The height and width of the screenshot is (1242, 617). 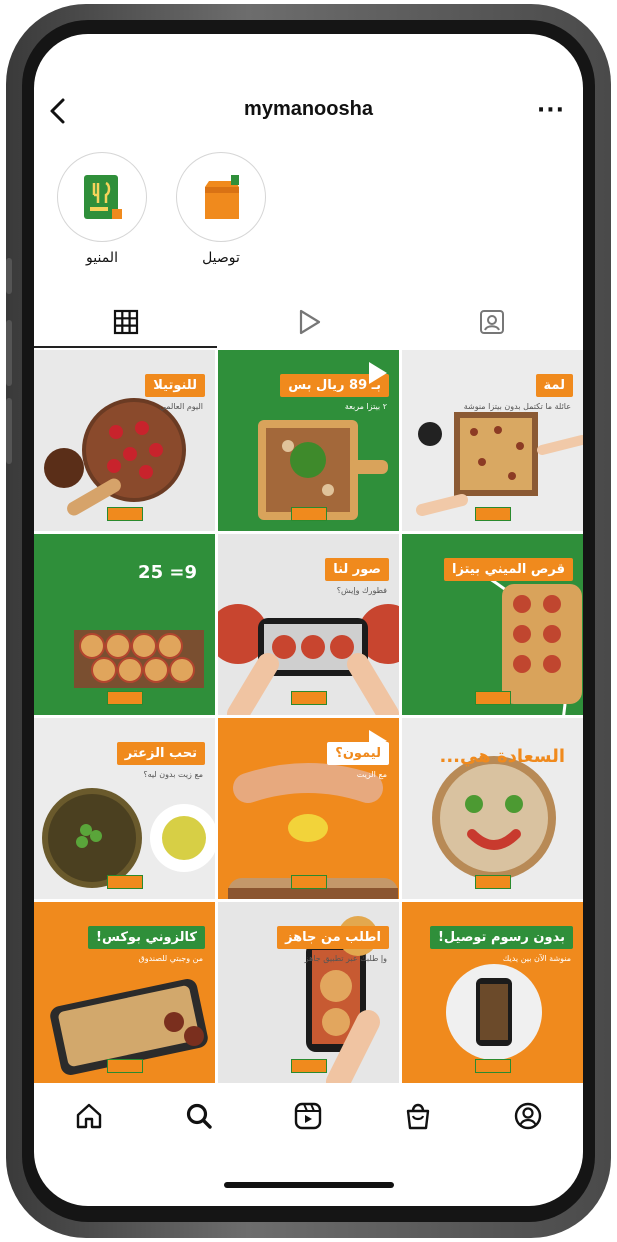 I want to click on post-tile: تحب الزعتر مع زيت بدون ليه؟, so click(x=124, y=808).